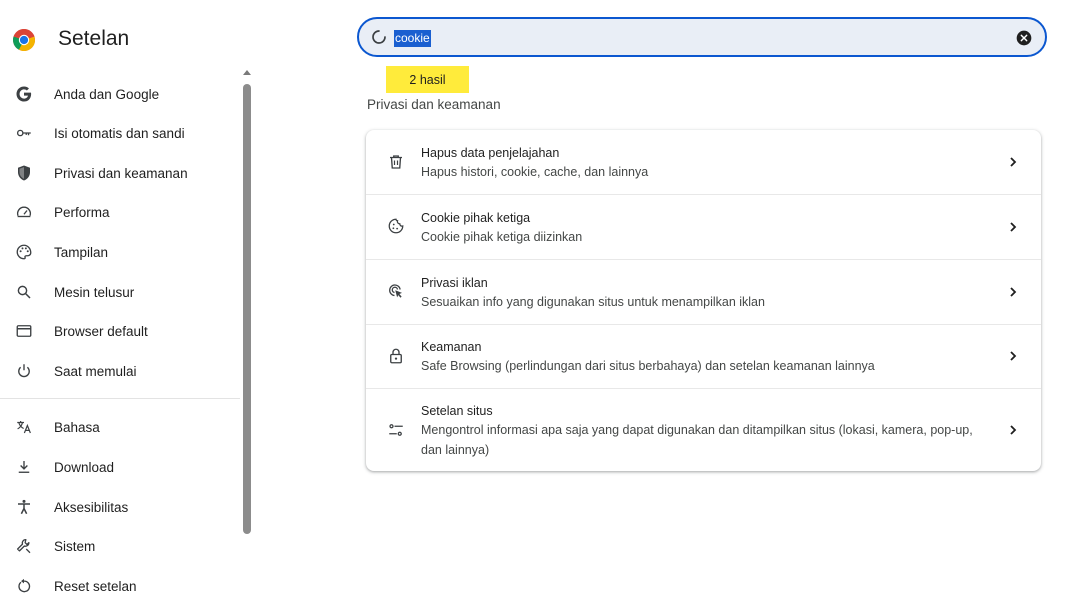 The image size is (1071, 604). I want to click on sidebar-item-label: Mesin telusur, so click(94, 292).